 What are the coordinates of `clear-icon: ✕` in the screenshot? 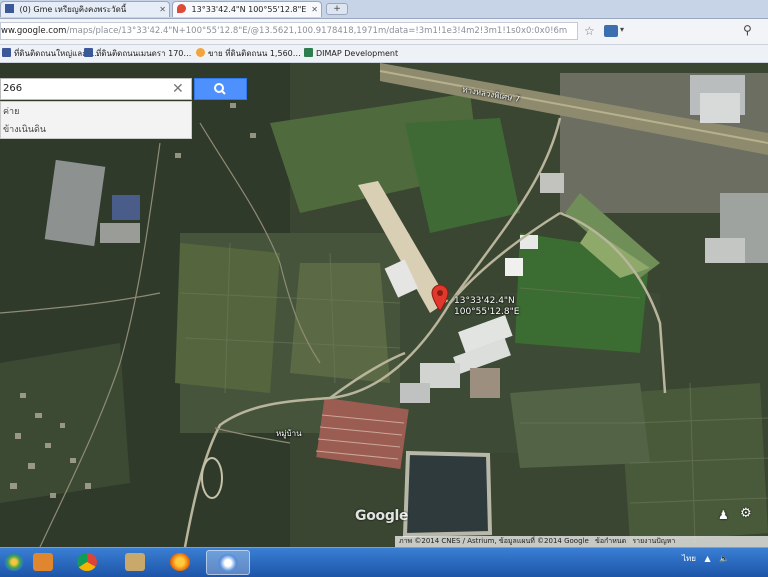 It's located at (178, 89).